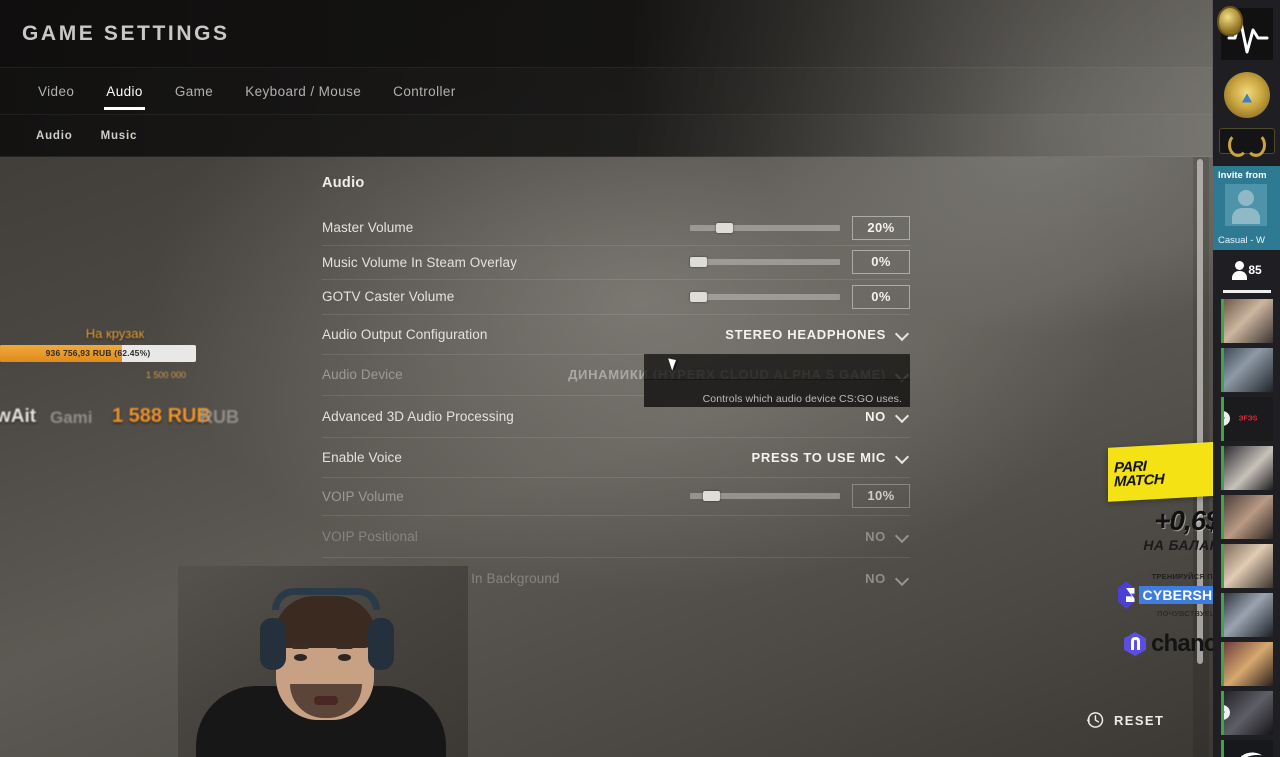  I want to click on parimatch-logo: PARI MATCH, so click(1139, 474).